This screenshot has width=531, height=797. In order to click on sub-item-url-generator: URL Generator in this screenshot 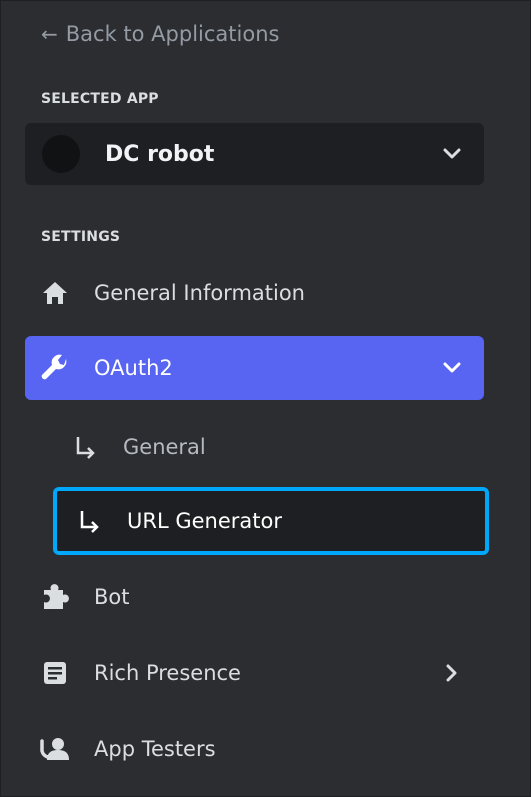, I will do `click(271, 521)`.